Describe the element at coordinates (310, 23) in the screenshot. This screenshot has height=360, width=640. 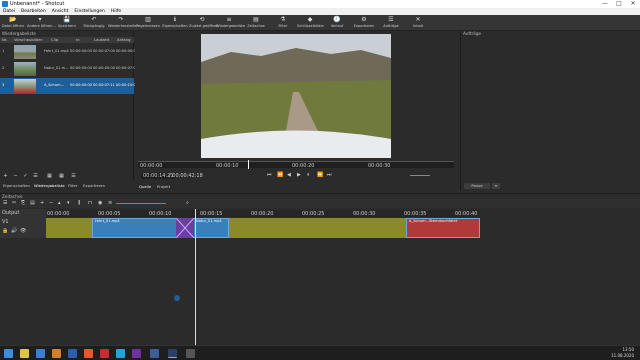
I see `keyframes-button: ◆ Schlüsselbilder` at that location.